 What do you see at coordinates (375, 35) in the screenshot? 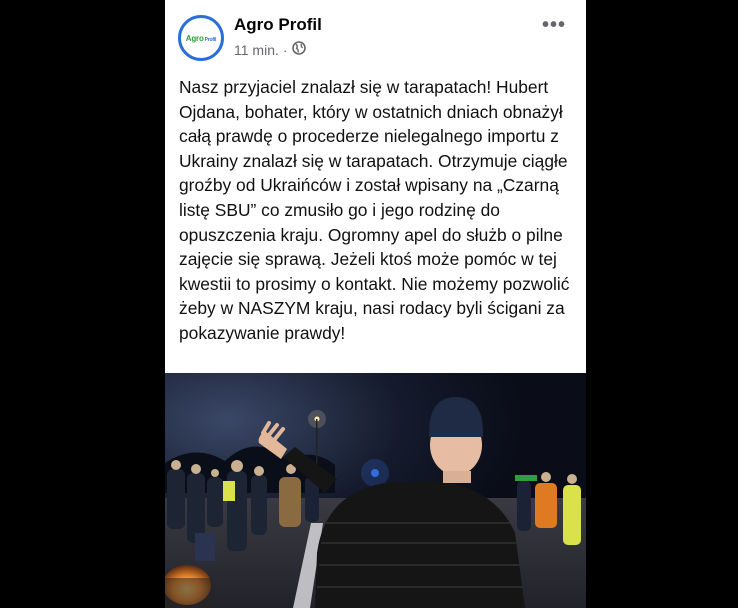
I see `post-header: AgroProfil Agro Profil 11 min. · •••` at bounding box center [375, 35].